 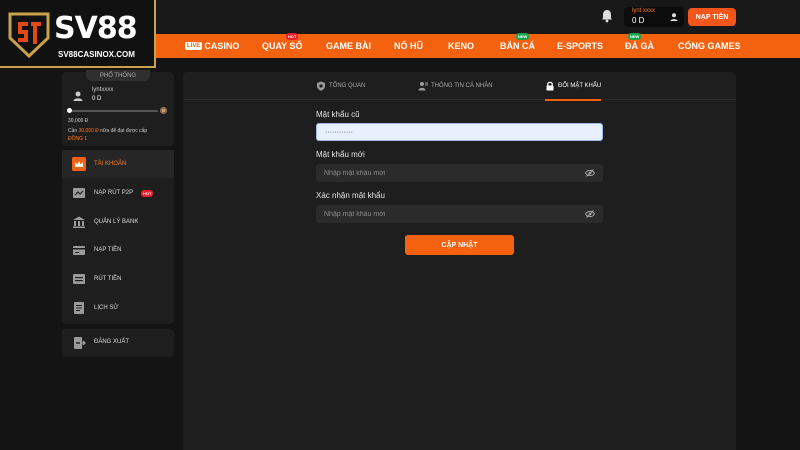 I want to click on nav-item-quay-so: QUAY SỐ HOT, so click(x=282, y=45).